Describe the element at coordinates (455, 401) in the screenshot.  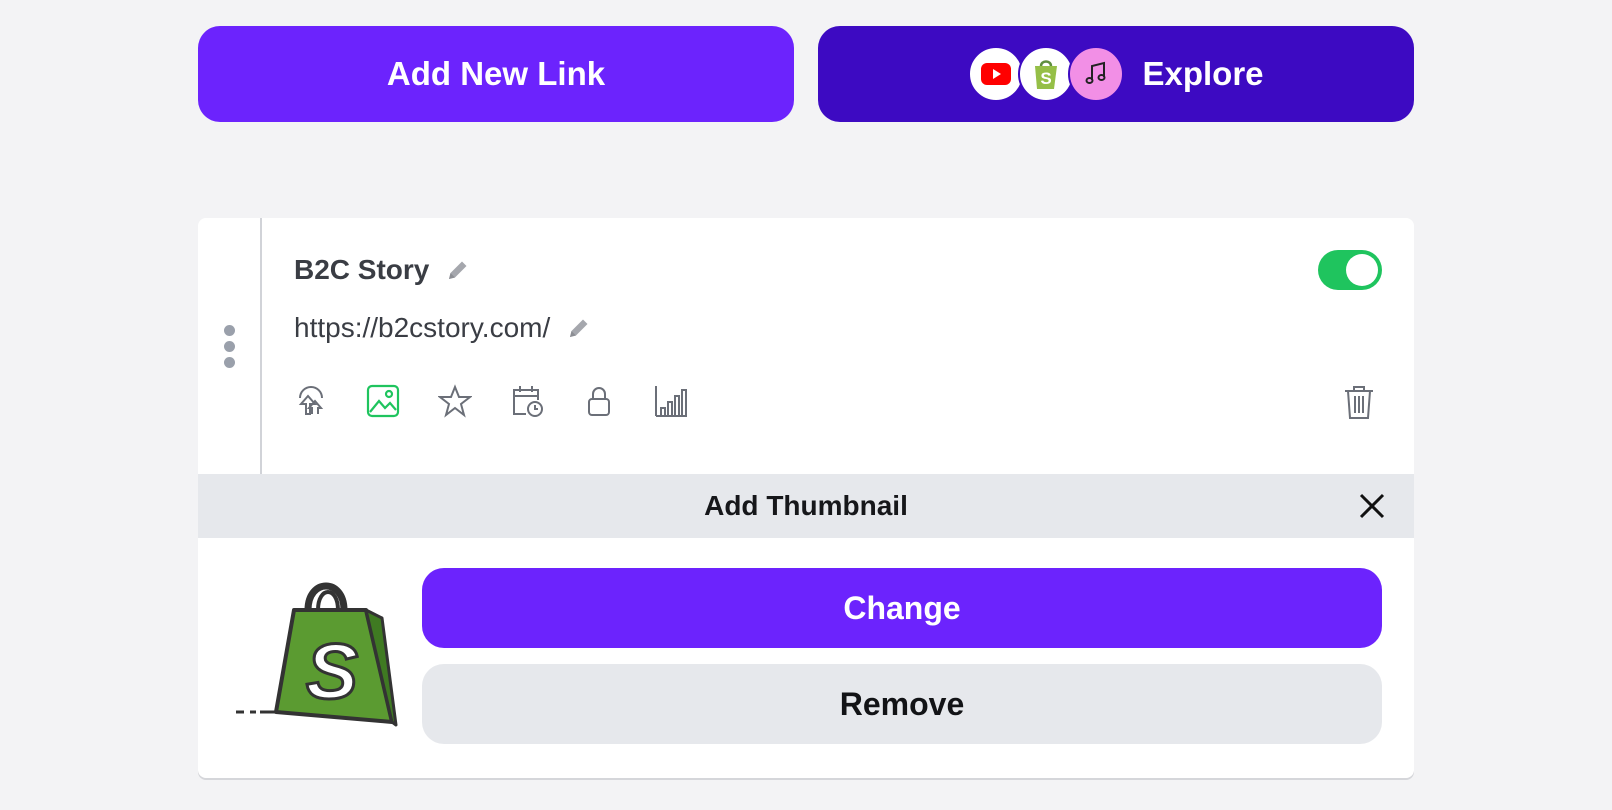
I see `star-icon` at that location.